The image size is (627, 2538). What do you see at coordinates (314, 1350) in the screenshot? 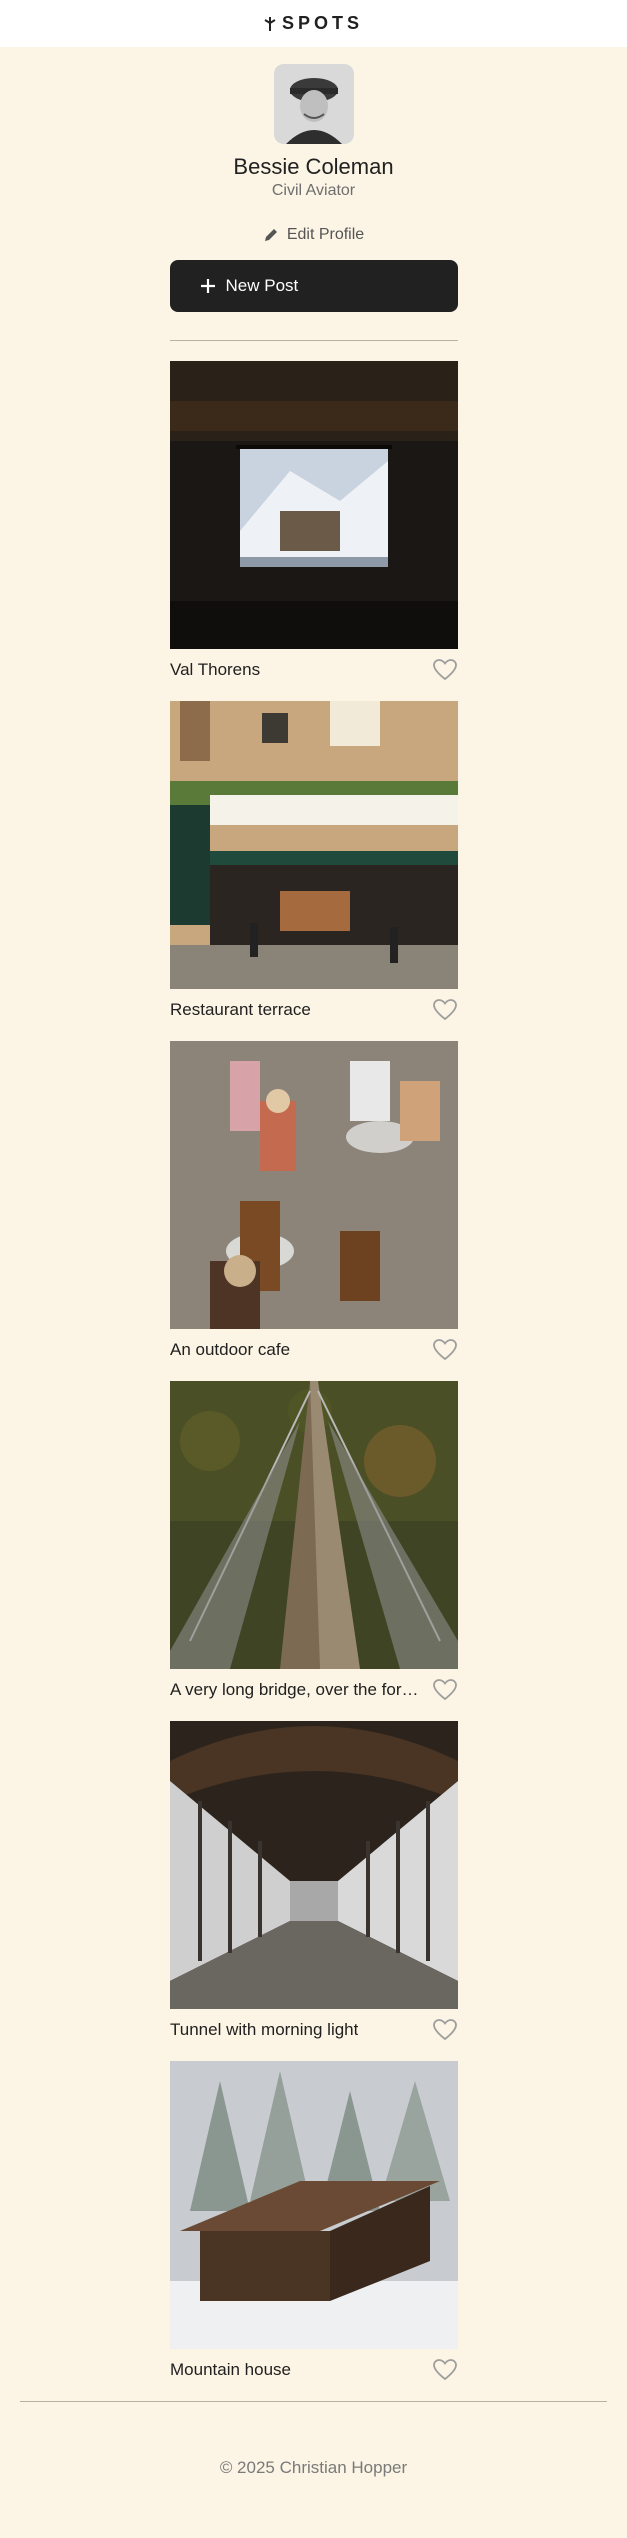
I see `card-footer: An outdoor cafe` at bounding box center [314, 1350].